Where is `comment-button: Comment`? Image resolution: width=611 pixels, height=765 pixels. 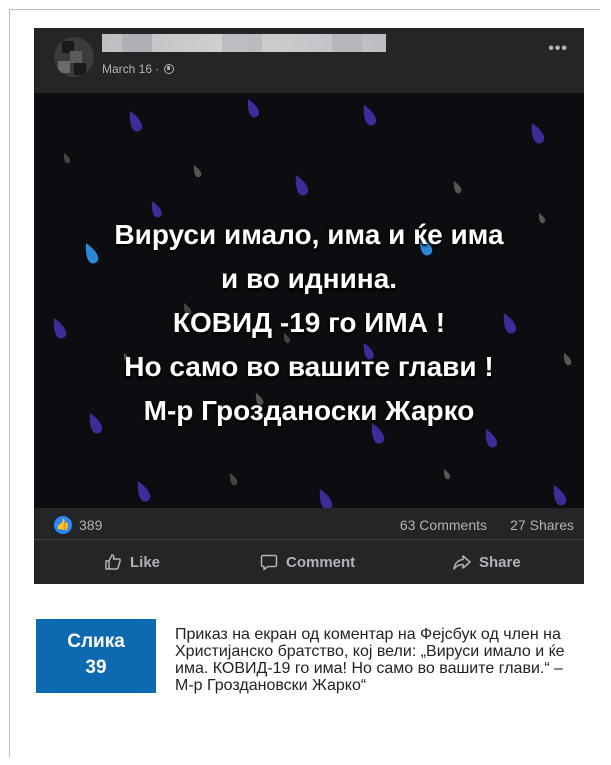 comment-button: Comment is located at coordinates (307, 562).